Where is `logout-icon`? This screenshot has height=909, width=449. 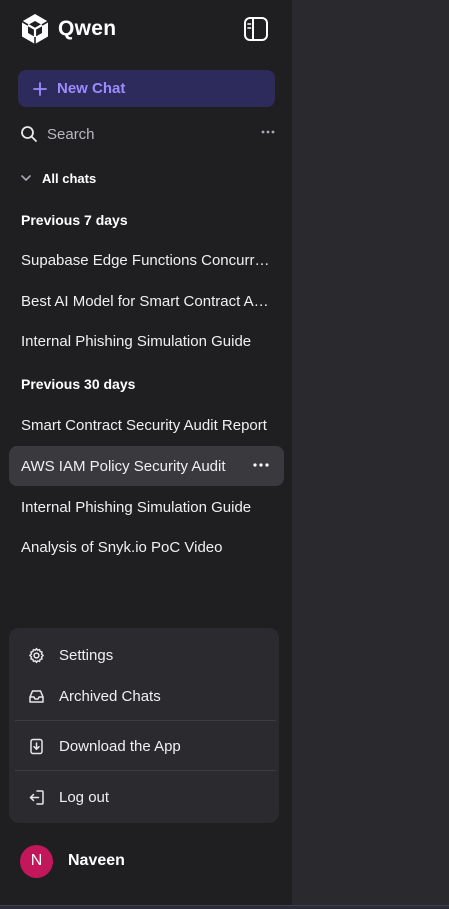
logout-icon is located at coordinates (36, 797).